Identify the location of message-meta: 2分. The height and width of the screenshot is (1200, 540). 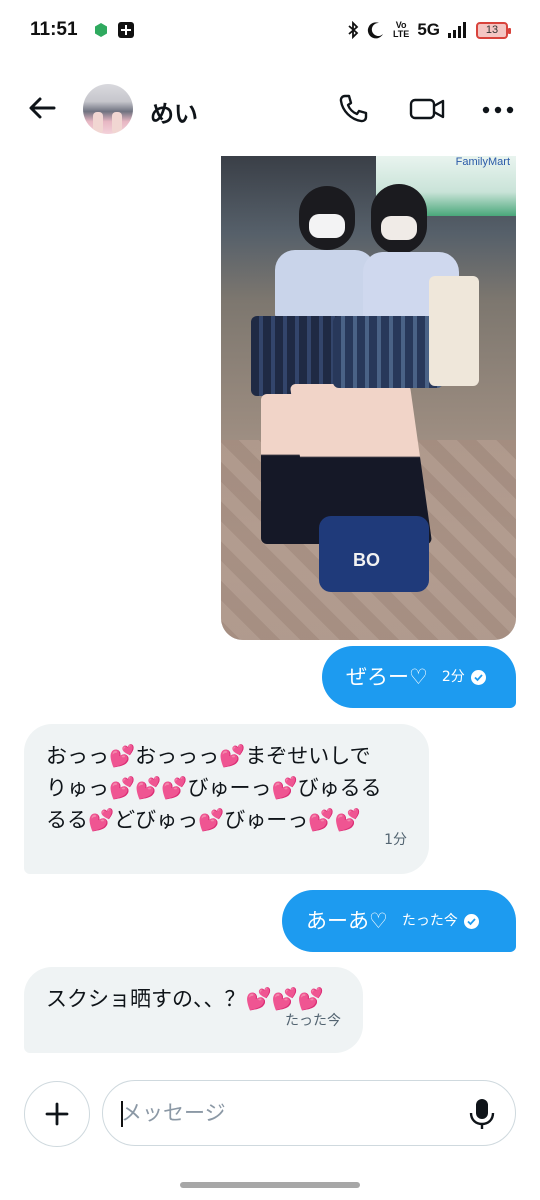
(464, 677).